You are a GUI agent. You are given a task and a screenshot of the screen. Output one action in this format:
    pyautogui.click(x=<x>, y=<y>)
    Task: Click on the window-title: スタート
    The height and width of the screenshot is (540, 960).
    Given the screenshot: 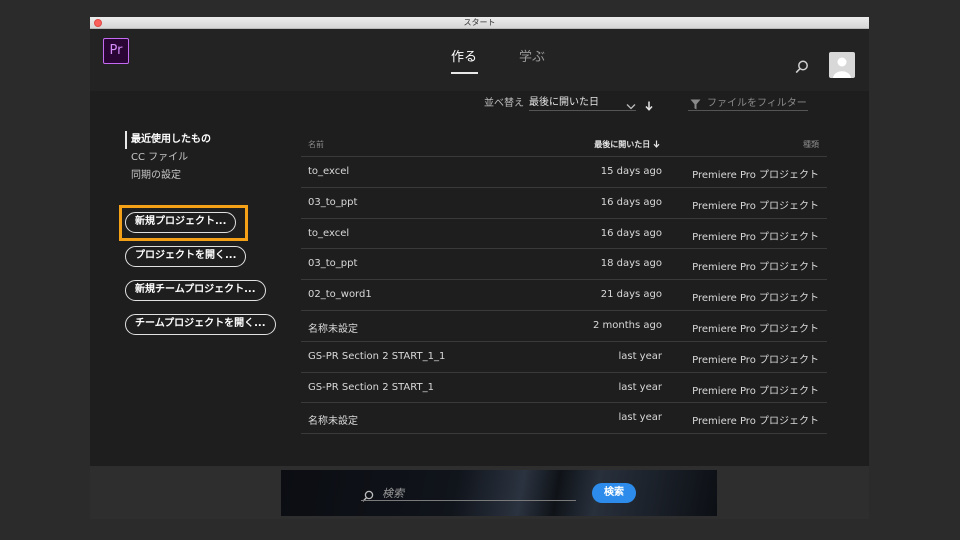 What is the action you would take?
    pyautogui.click(x=479, y=22)
    